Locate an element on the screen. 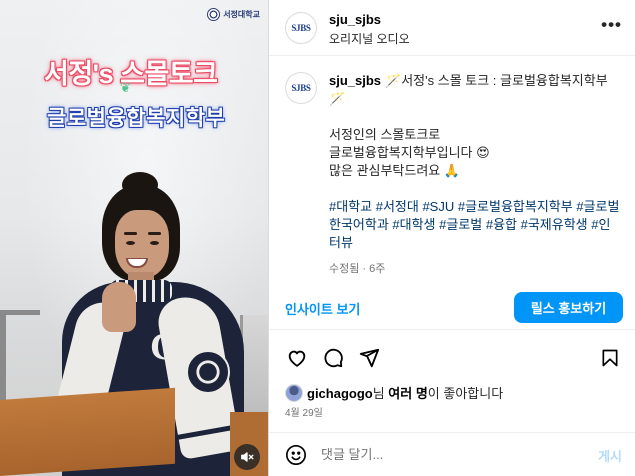 The image size is (635, 476). chair-left is located at coordinates (20, 355).